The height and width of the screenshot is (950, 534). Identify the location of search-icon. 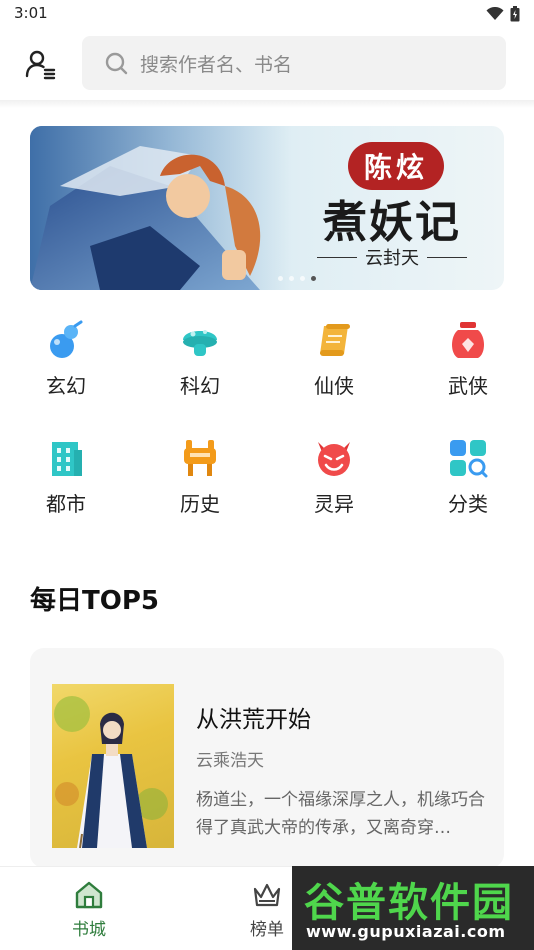
(116, 63).